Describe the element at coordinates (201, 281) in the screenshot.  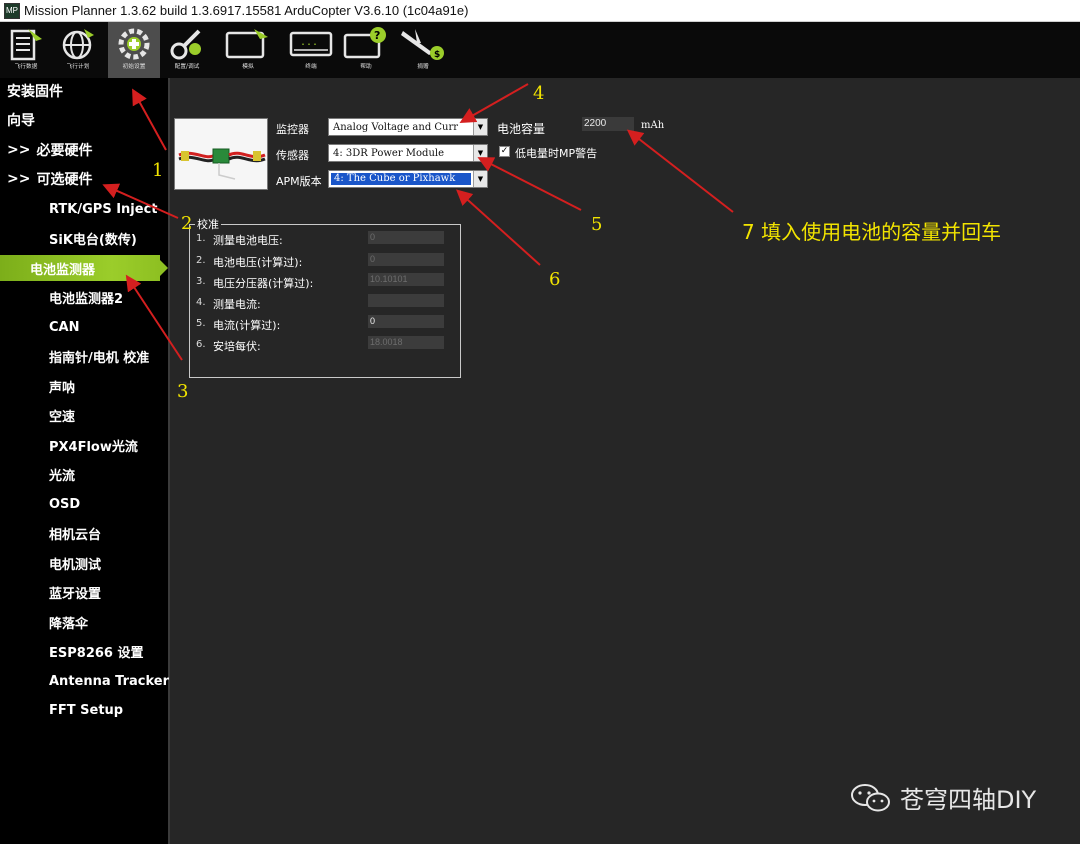
I see `calib-row-number: 3.` at that location.